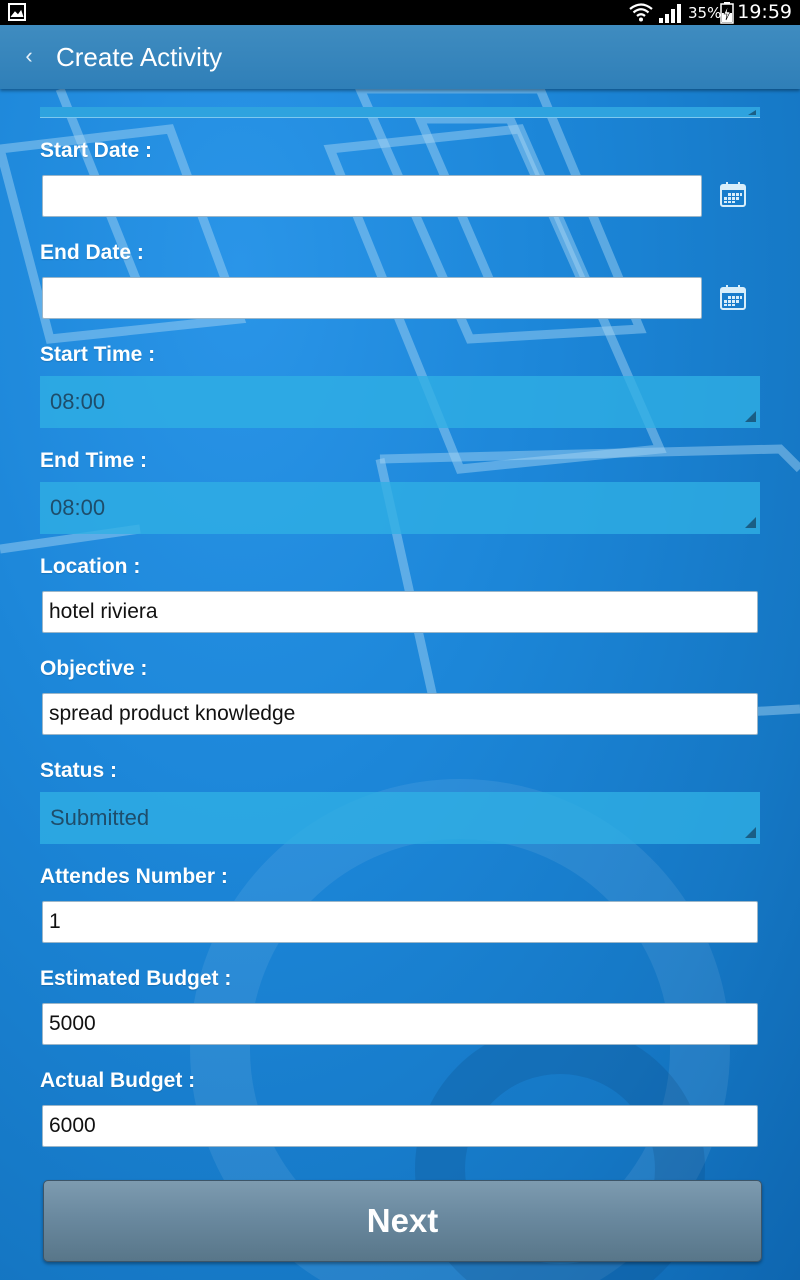 The width and height of the screenshot is (800, 1280). I want to click on battery-percent: 35%, so click(705, 13).